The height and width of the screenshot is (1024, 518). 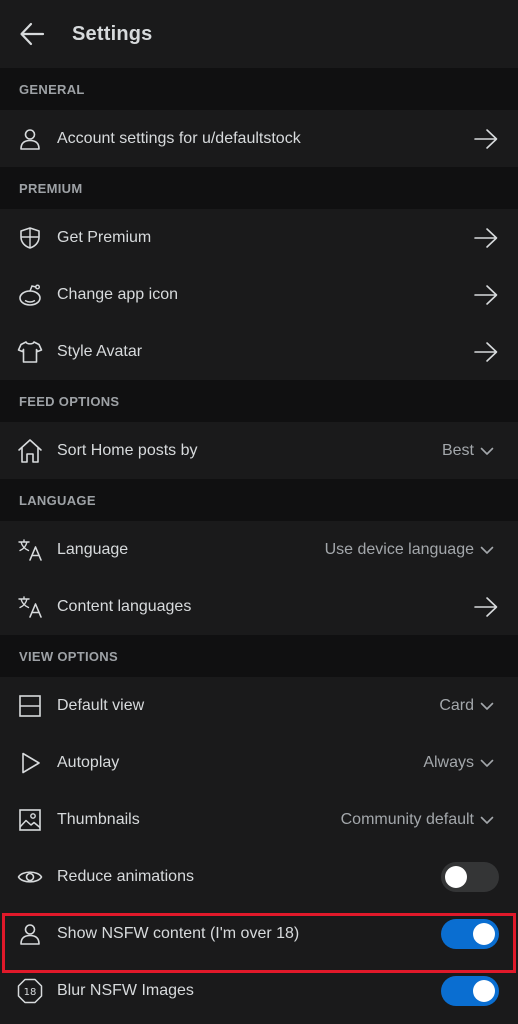 I want to click on show-nsfw-row: Show NSFW content (I'm over 18), so click(x=259, y=933).